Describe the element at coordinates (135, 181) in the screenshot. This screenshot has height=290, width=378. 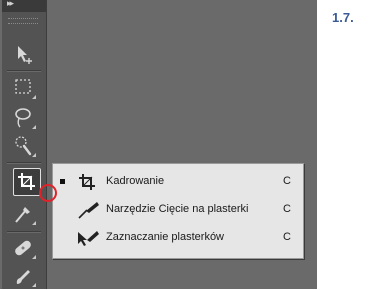
I see `menu-item-label: Kadrowanie` at that location.